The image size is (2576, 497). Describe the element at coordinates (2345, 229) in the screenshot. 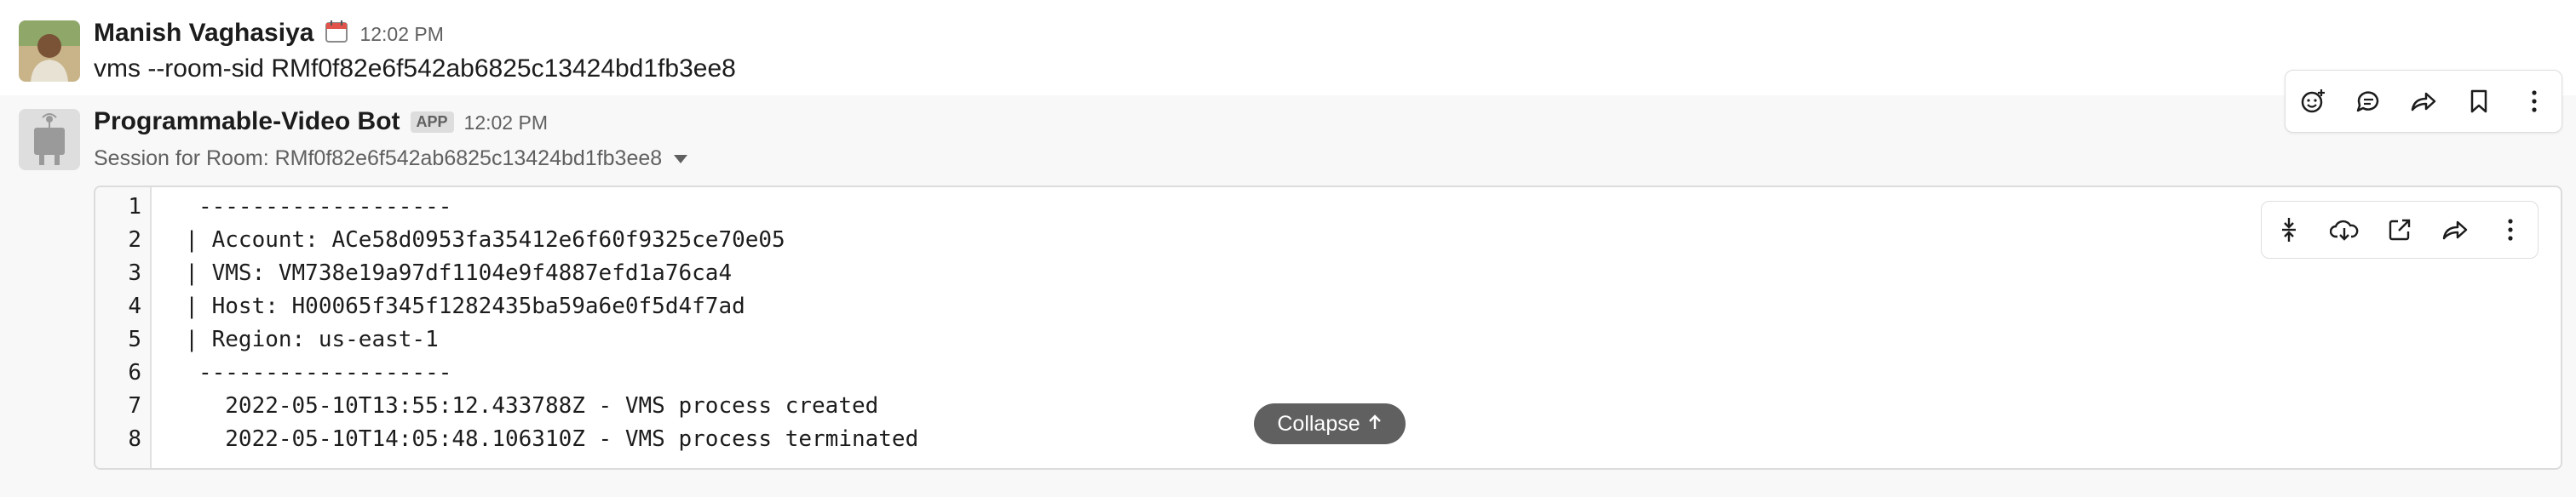

I see `download-icon` at that location.